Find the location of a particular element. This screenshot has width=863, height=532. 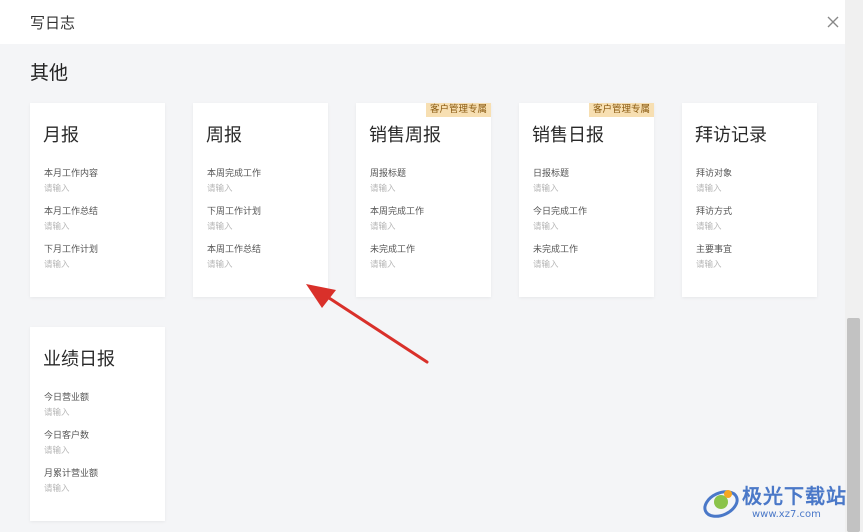

site-watermark: 极光下载站 www.xz7.com is located at coordinates (775, 503).